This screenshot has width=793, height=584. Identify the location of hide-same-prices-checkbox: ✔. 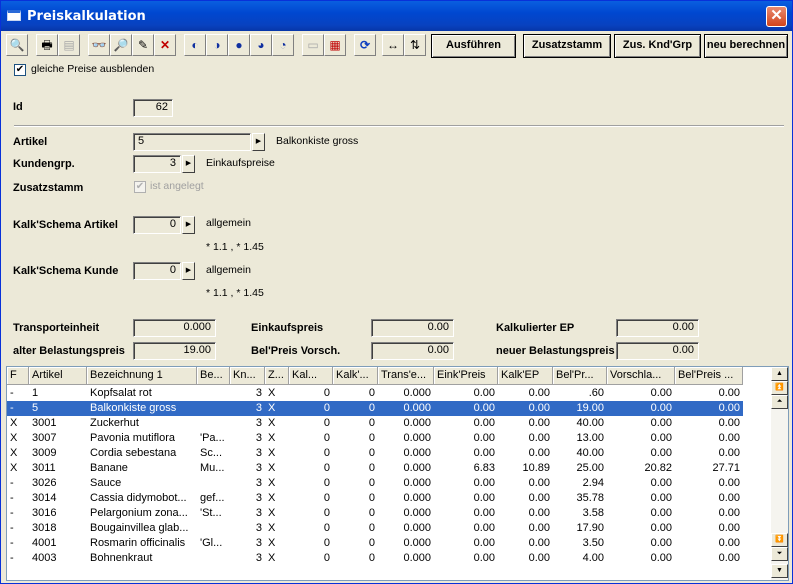
(20, 70).